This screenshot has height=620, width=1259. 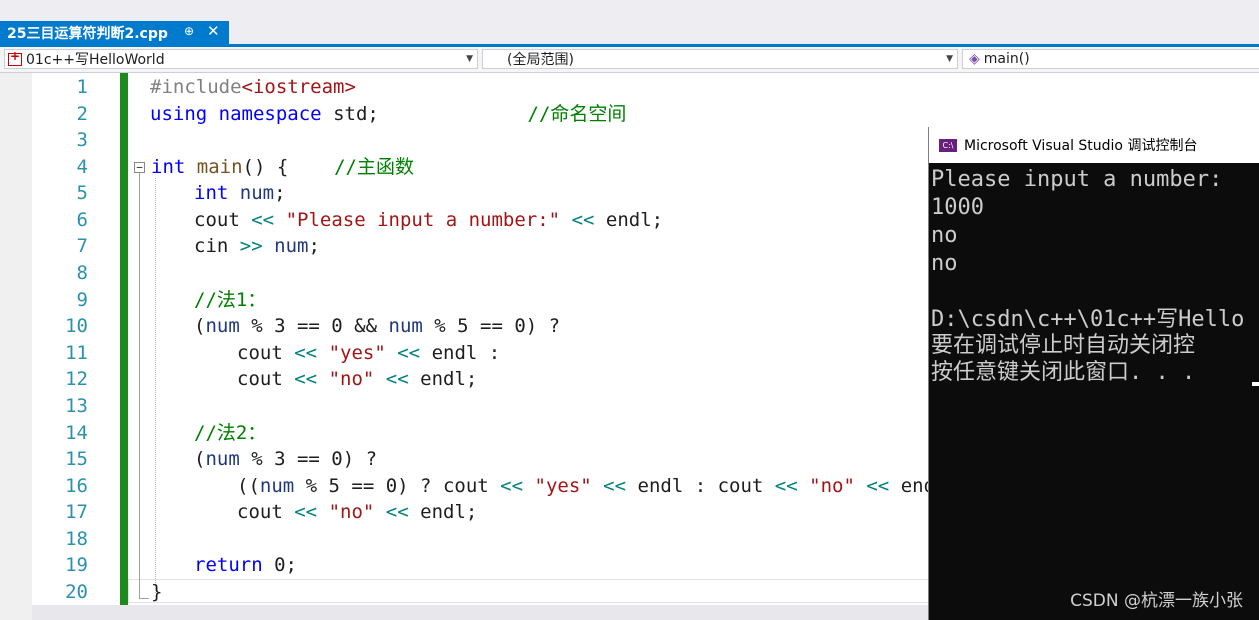 What do you see at coordinates (213, 31) in the screenshot?
I see `close-icon: ✕` at bounding box center [213, 31].